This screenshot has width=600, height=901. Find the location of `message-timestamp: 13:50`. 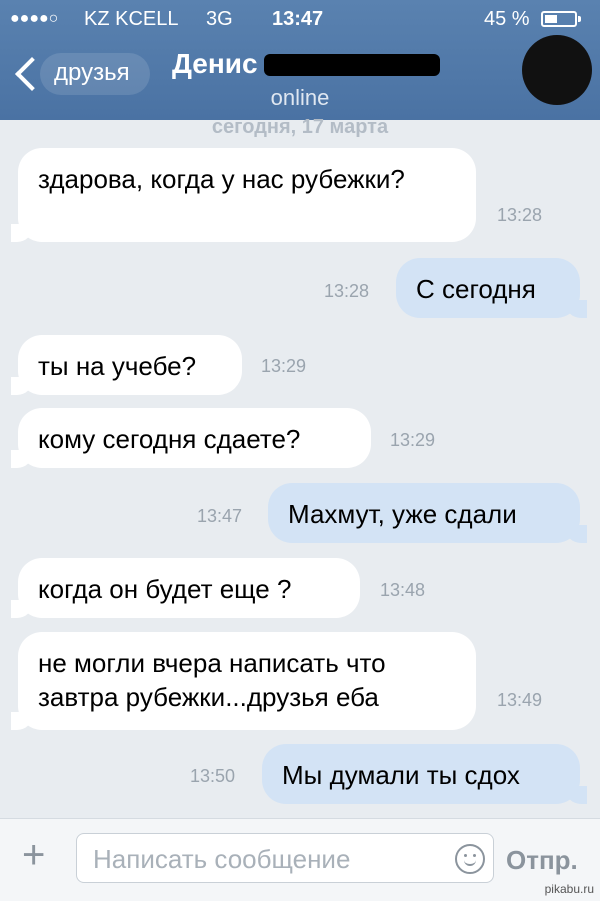

message-timestamp: 13:50 is located at coordinates (213, 776).